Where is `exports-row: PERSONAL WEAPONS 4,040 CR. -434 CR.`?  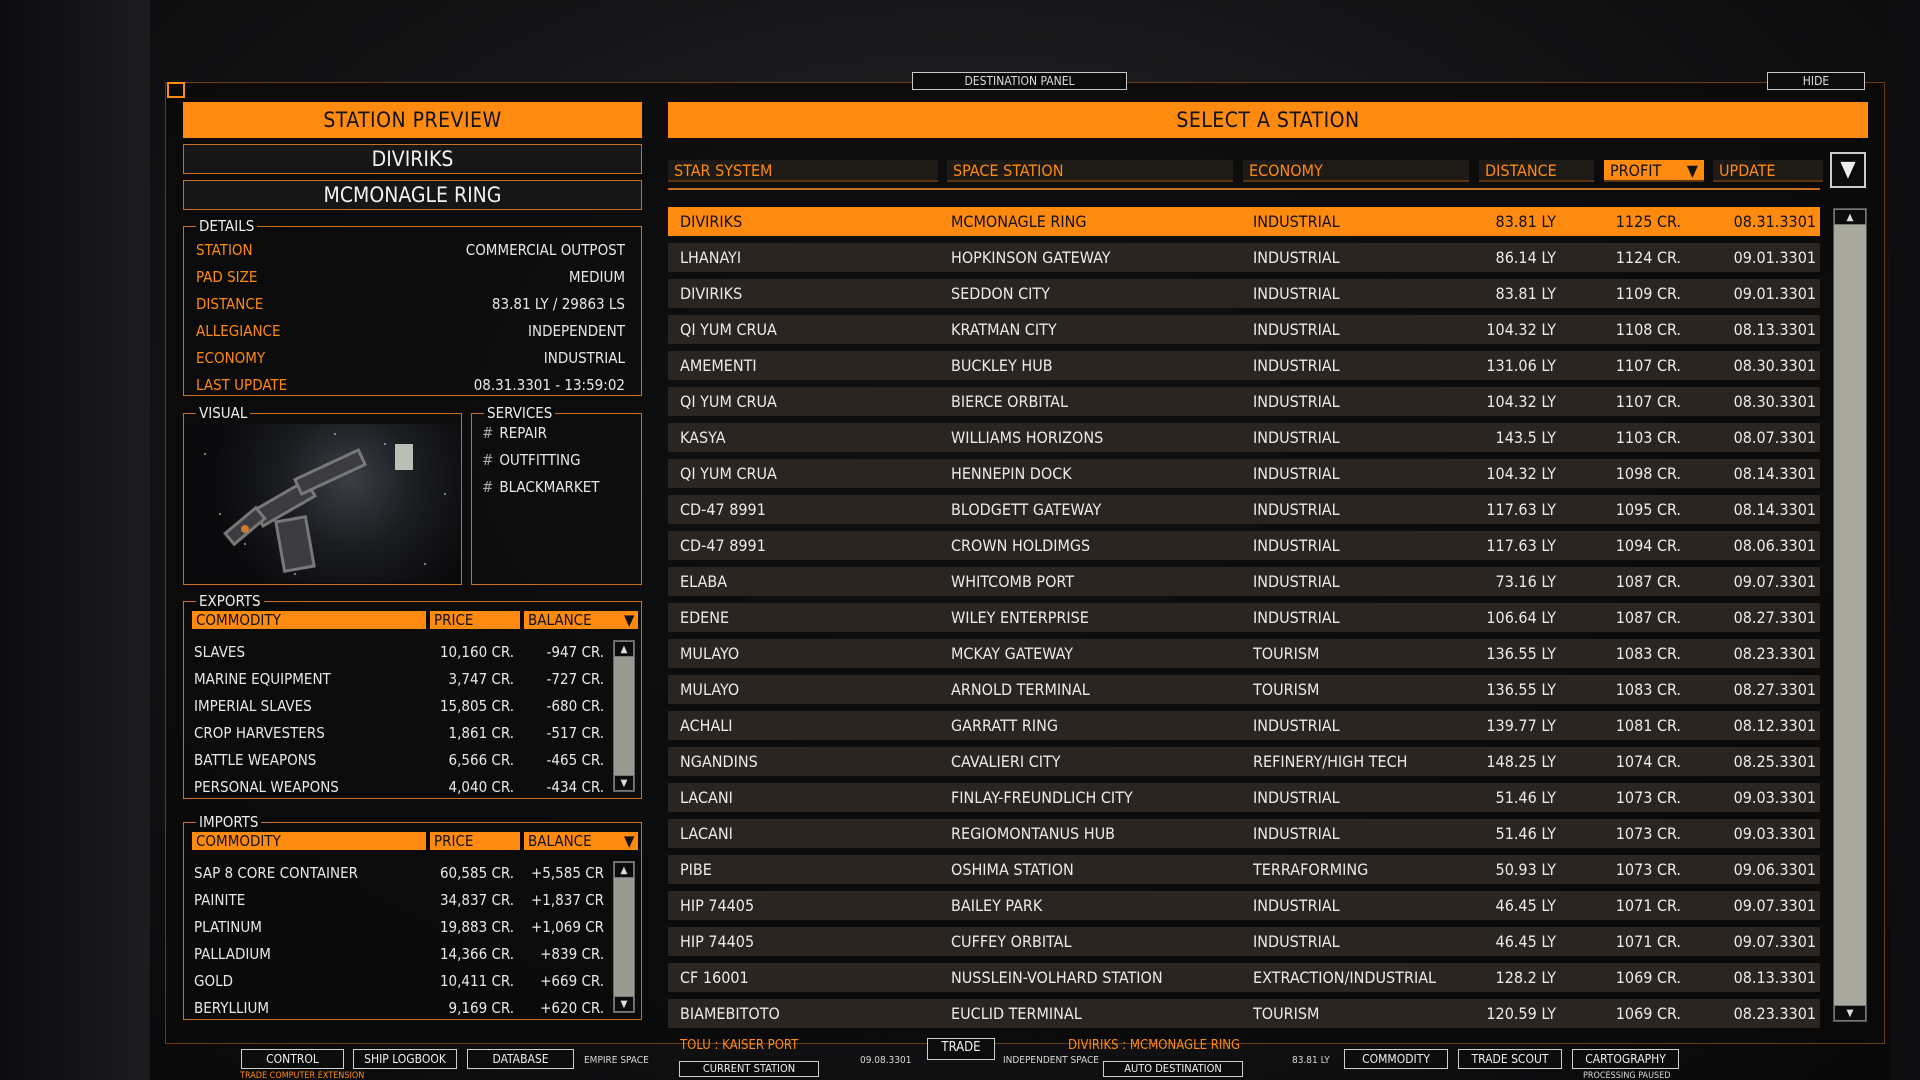 exports-row: PERSONAL WEAPONS 4,040 CR. -434 CR. is located at coordinates (400, 787).